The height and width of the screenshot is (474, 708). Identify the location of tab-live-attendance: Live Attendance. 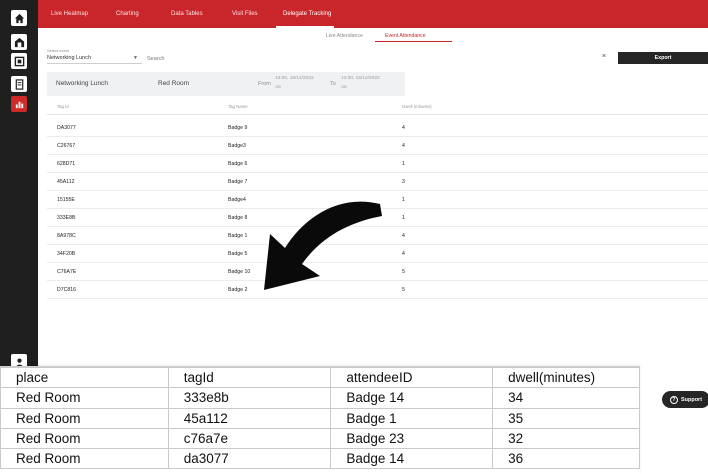
(344, 36).